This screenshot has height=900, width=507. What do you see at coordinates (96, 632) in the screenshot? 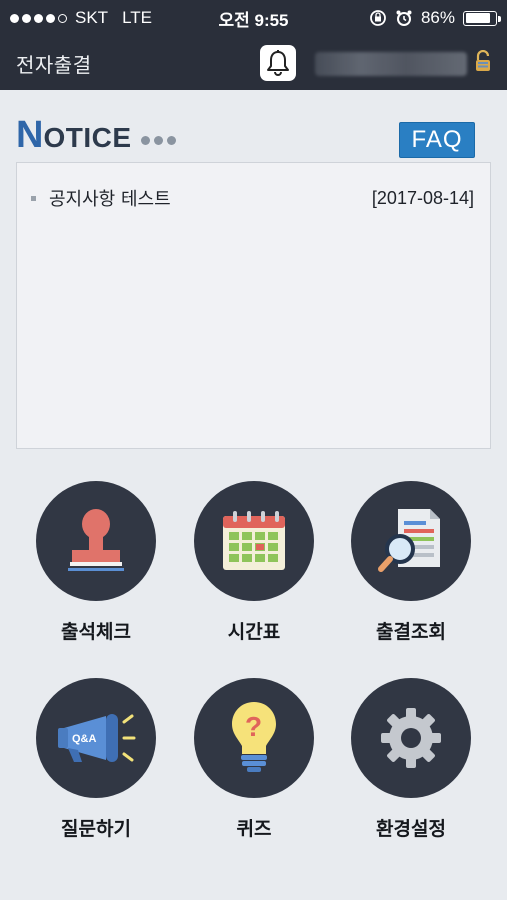
I see `menu-attendance-check-label: 출석체크` at bounding box center [96, 632].